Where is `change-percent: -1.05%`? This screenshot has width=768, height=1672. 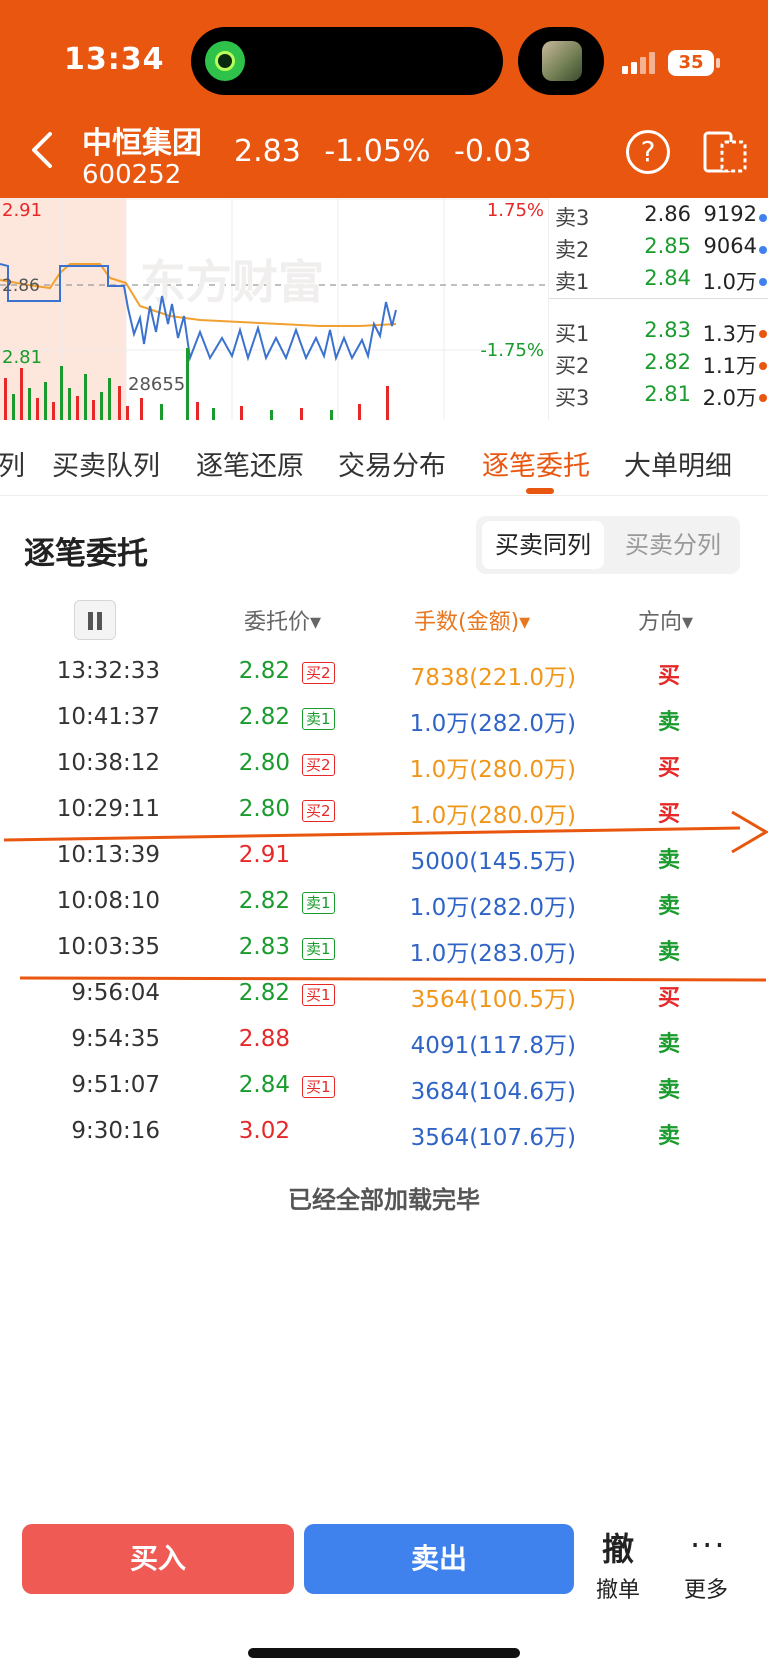 change-percent: -1.05% is located at coordinates (377, 151).